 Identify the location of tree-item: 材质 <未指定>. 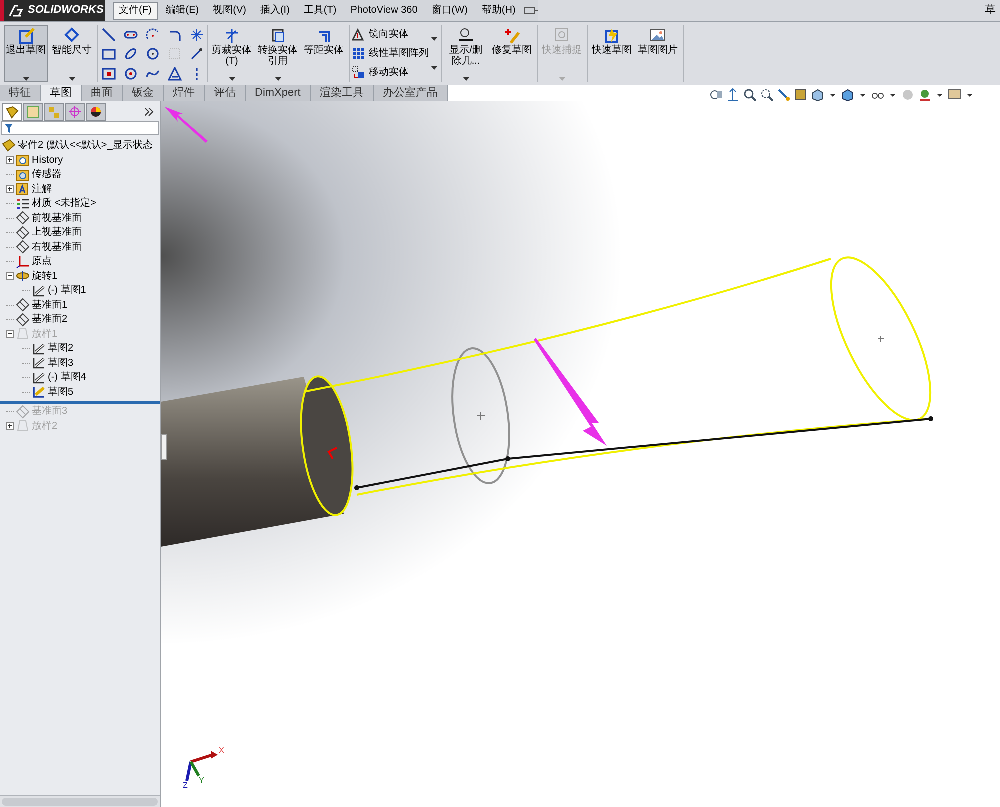
(64, 204).